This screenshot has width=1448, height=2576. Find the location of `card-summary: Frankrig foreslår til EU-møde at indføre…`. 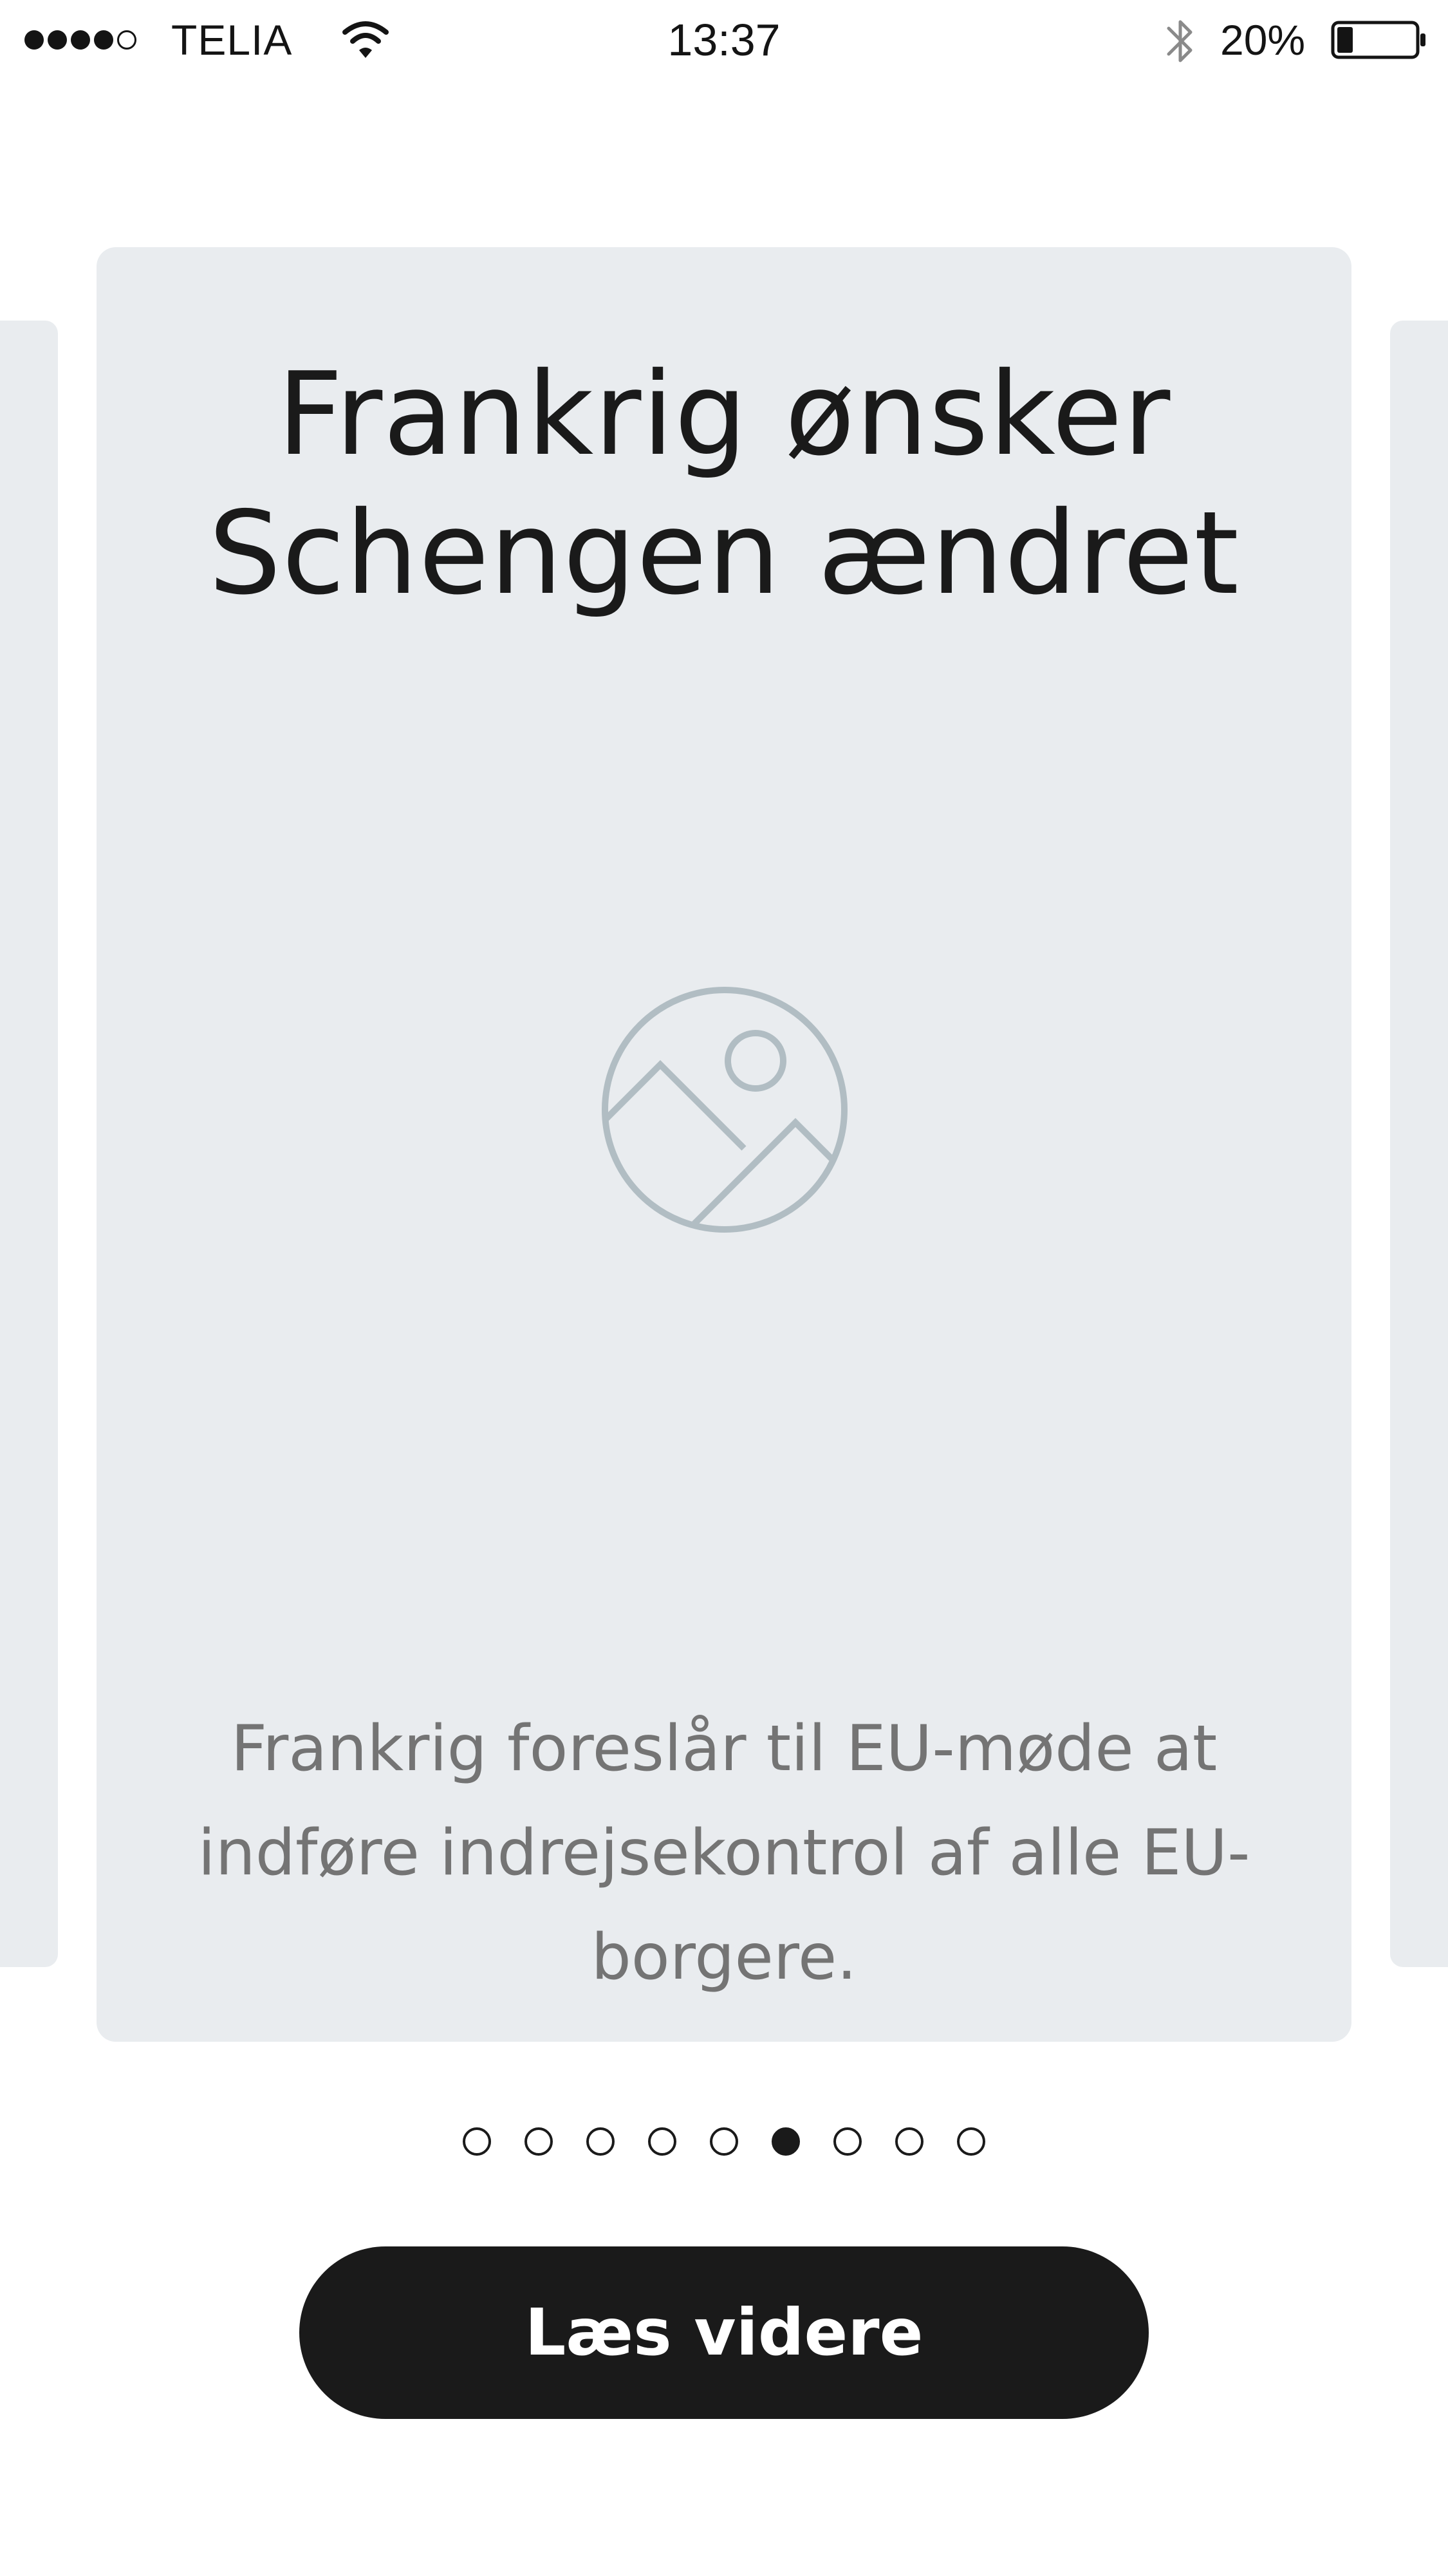

card-summary: Frankrig foreslår til EU-møde at indføre… is located at coordinates (724, 1853).